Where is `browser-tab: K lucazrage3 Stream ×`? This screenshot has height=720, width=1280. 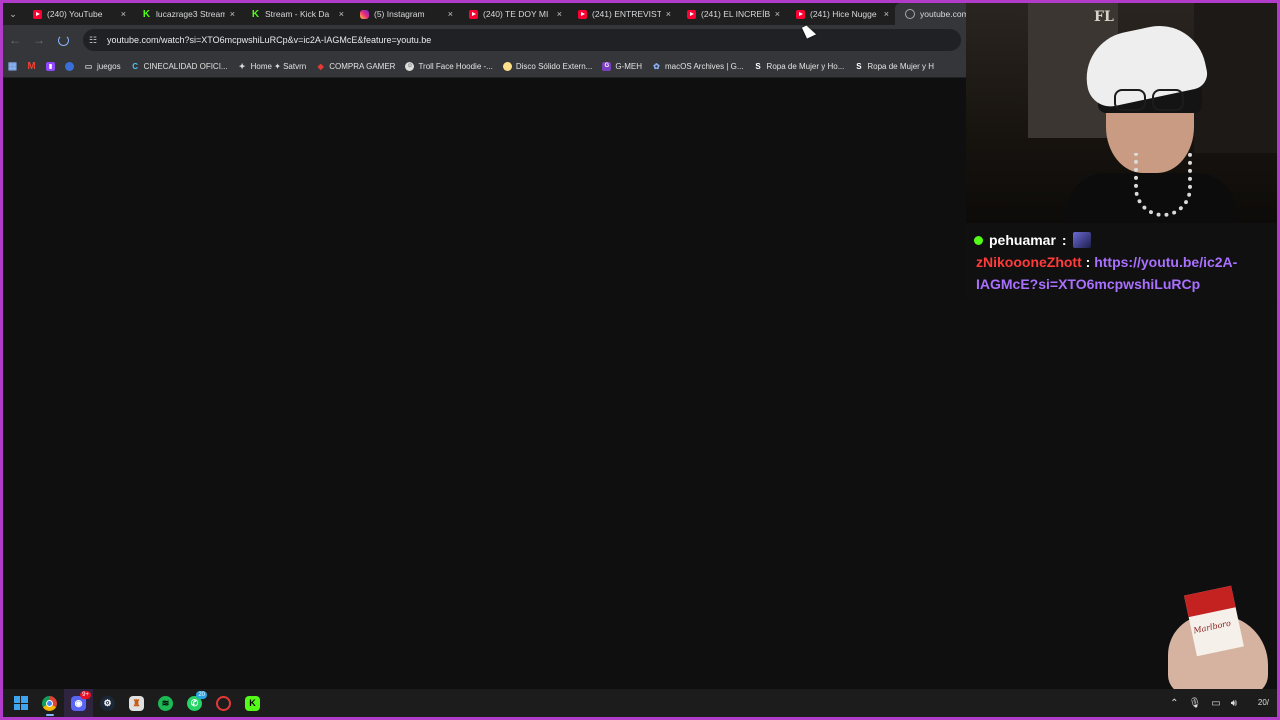 browser-tab: K lucazrage3 Stream × is located at coordinates (186, 14).